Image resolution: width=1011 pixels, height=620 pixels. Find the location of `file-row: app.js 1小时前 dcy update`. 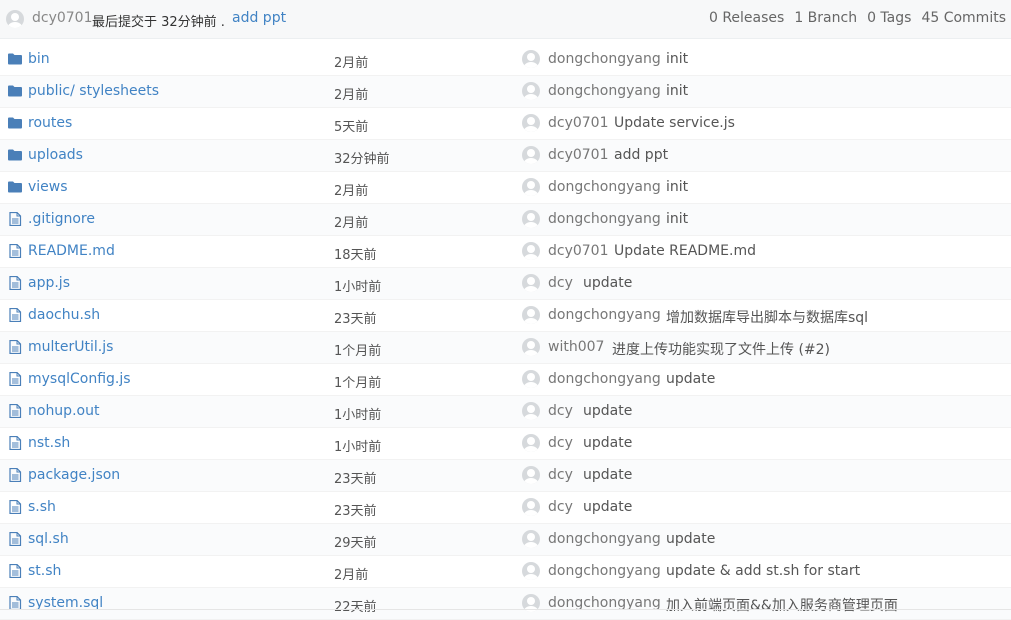

file-row: app.js 1小时前 dcy update is located at coordinates (505, 284).